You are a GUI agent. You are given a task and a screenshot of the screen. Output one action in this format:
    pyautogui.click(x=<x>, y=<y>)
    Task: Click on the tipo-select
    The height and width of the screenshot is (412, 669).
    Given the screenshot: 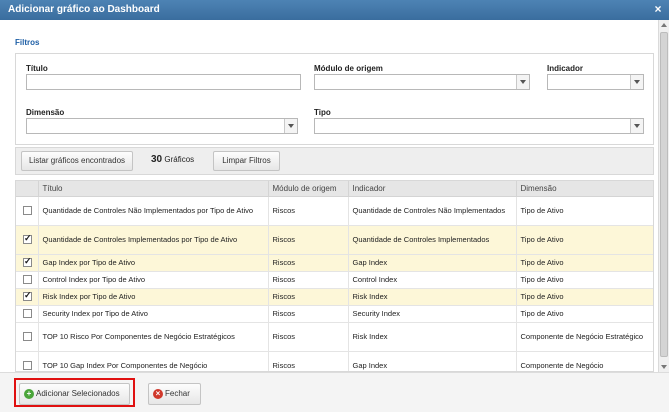 What is the action you would take?
    pyautogui.click(x=479, y=126)
    